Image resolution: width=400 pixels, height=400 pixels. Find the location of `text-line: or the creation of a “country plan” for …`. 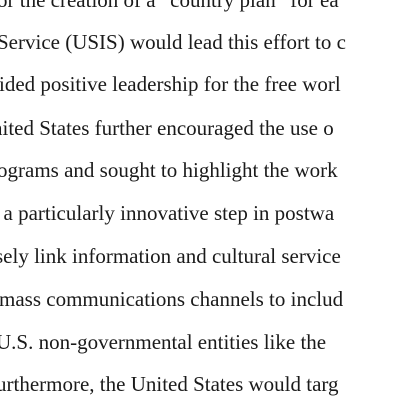

text-line: or the creation of a “country plan” for … is located at coordinates (169, 6).